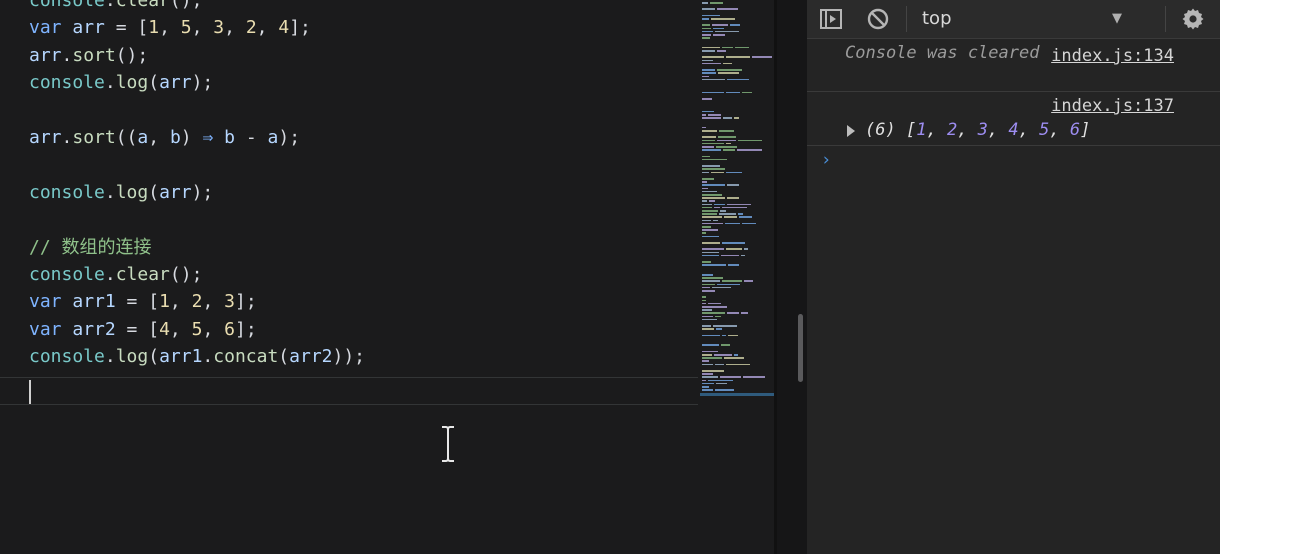 This screenshot has height=554, width=1311. Describe the element at coordinates (311, 357) in the screenshot. I see `code-token: arr2` at that location.